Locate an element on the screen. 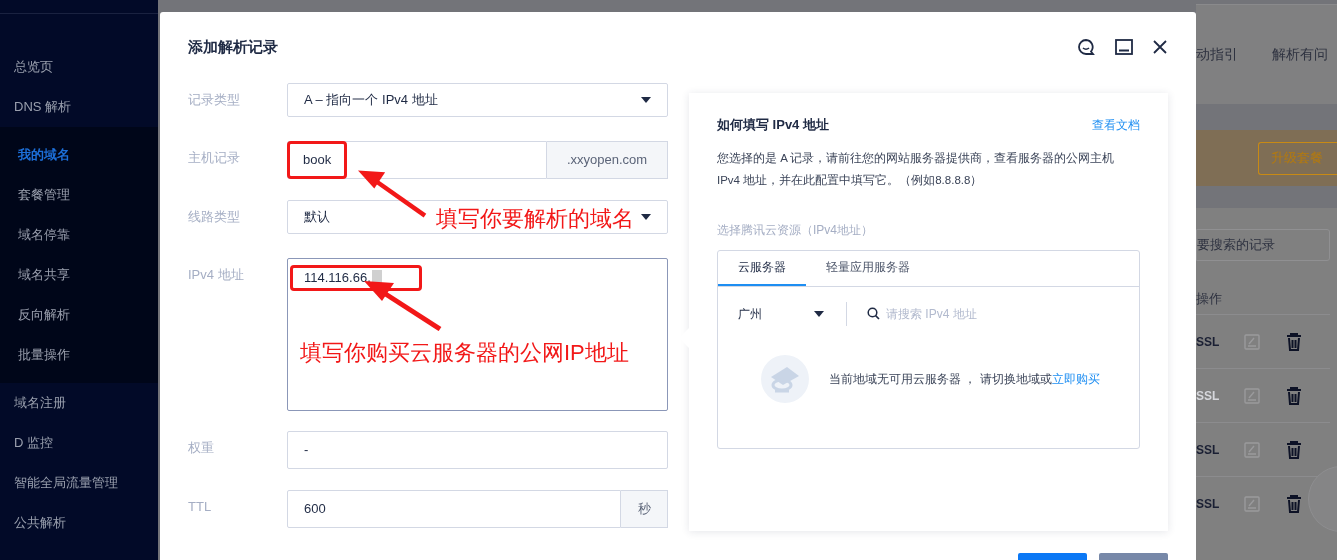 This screenshot has width=1337, height=560. resource-tab: 云服务器 is located at coordinates (762, 268).